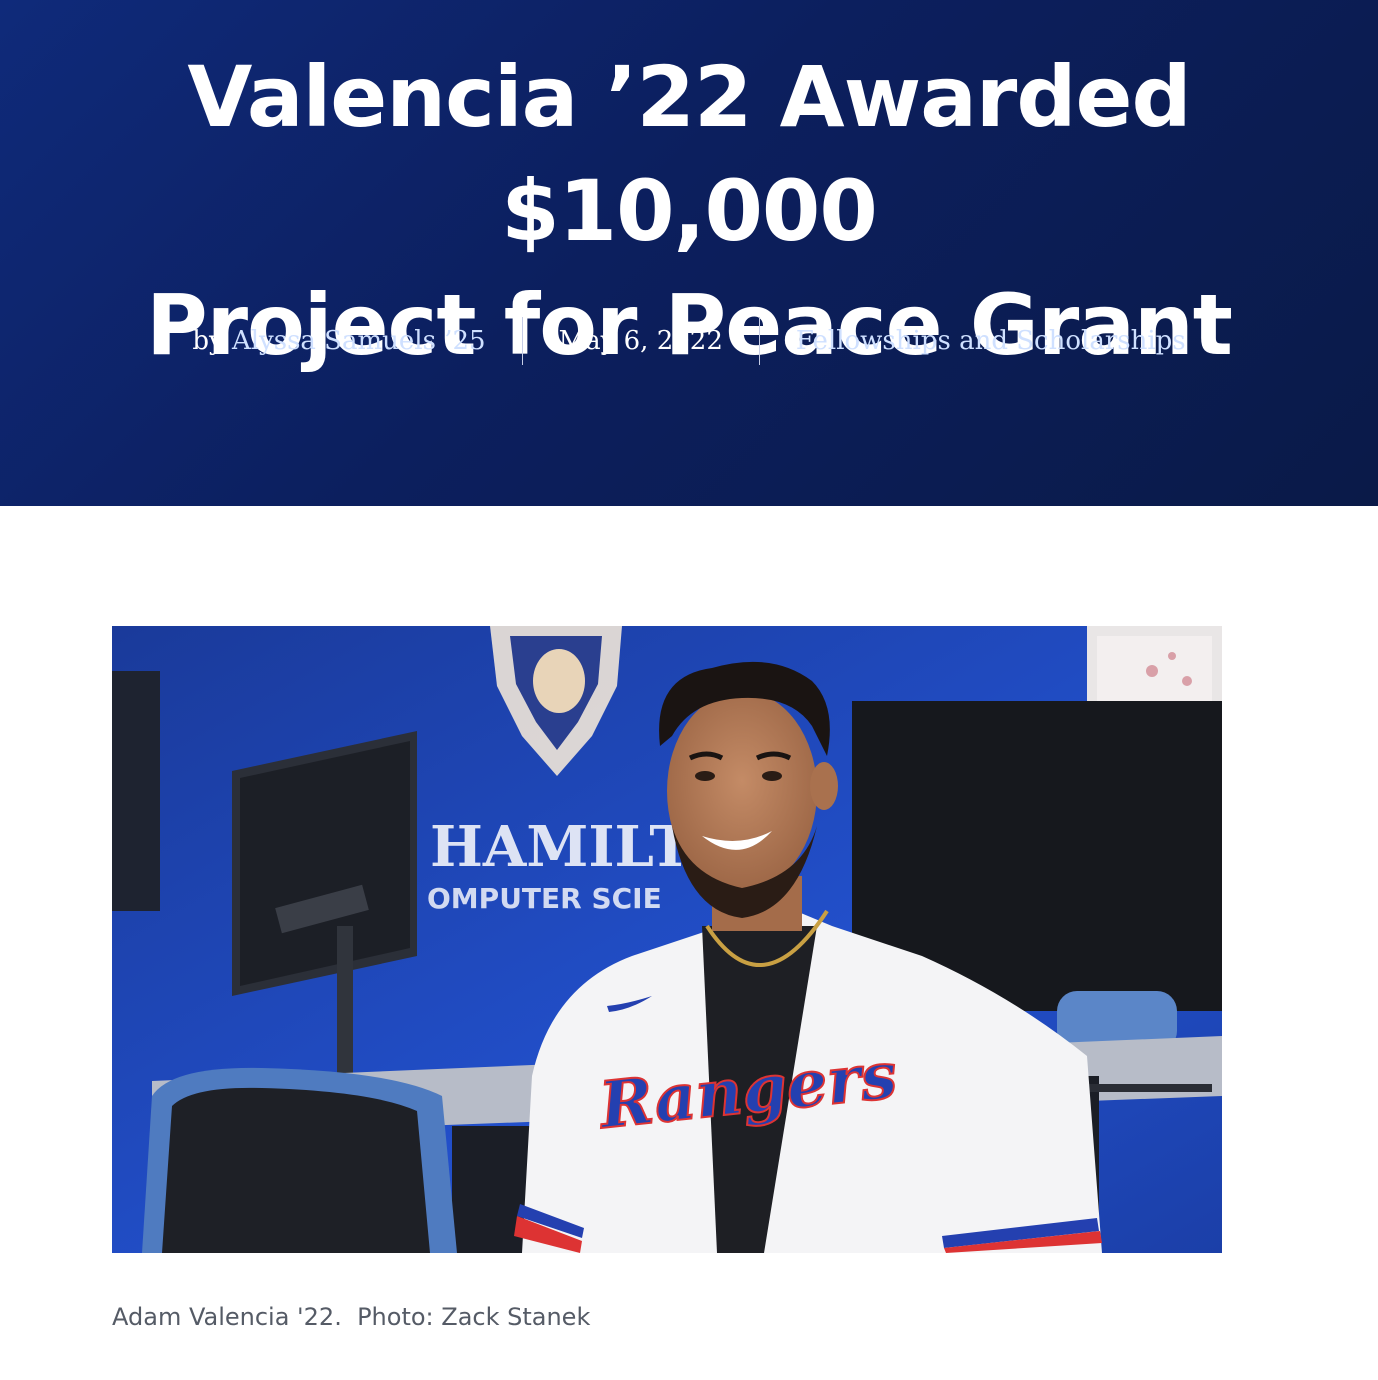 The height and width of the screenshot is (1380, 1378). I want to click on office-chair, so click(299, 1160).